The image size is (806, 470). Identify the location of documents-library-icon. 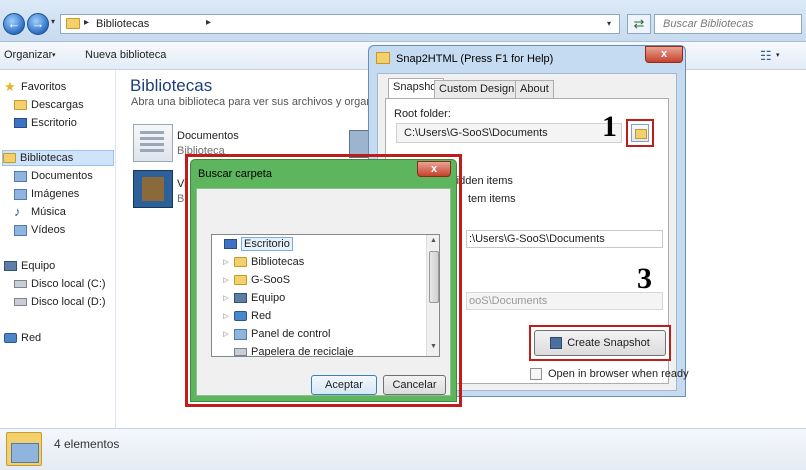
(153, 143).